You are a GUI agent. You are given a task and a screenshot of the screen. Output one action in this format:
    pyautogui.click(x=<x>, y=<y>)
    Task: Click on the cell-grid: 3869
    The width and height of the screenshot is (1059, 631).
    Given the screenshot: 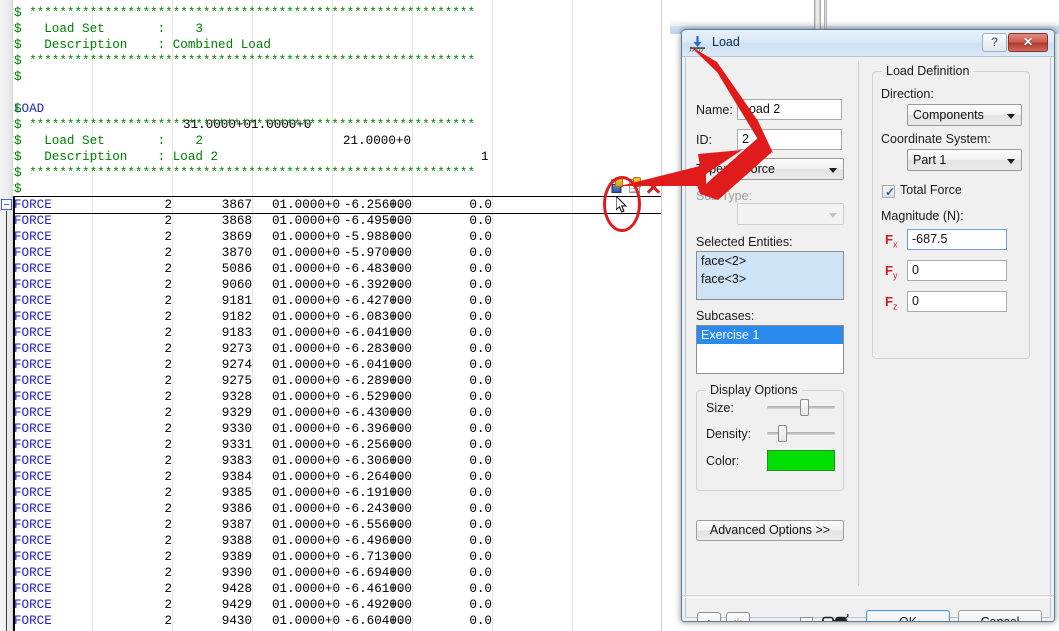 What is the action you would take?
    pyautogui.click(x=236, y=237)
    